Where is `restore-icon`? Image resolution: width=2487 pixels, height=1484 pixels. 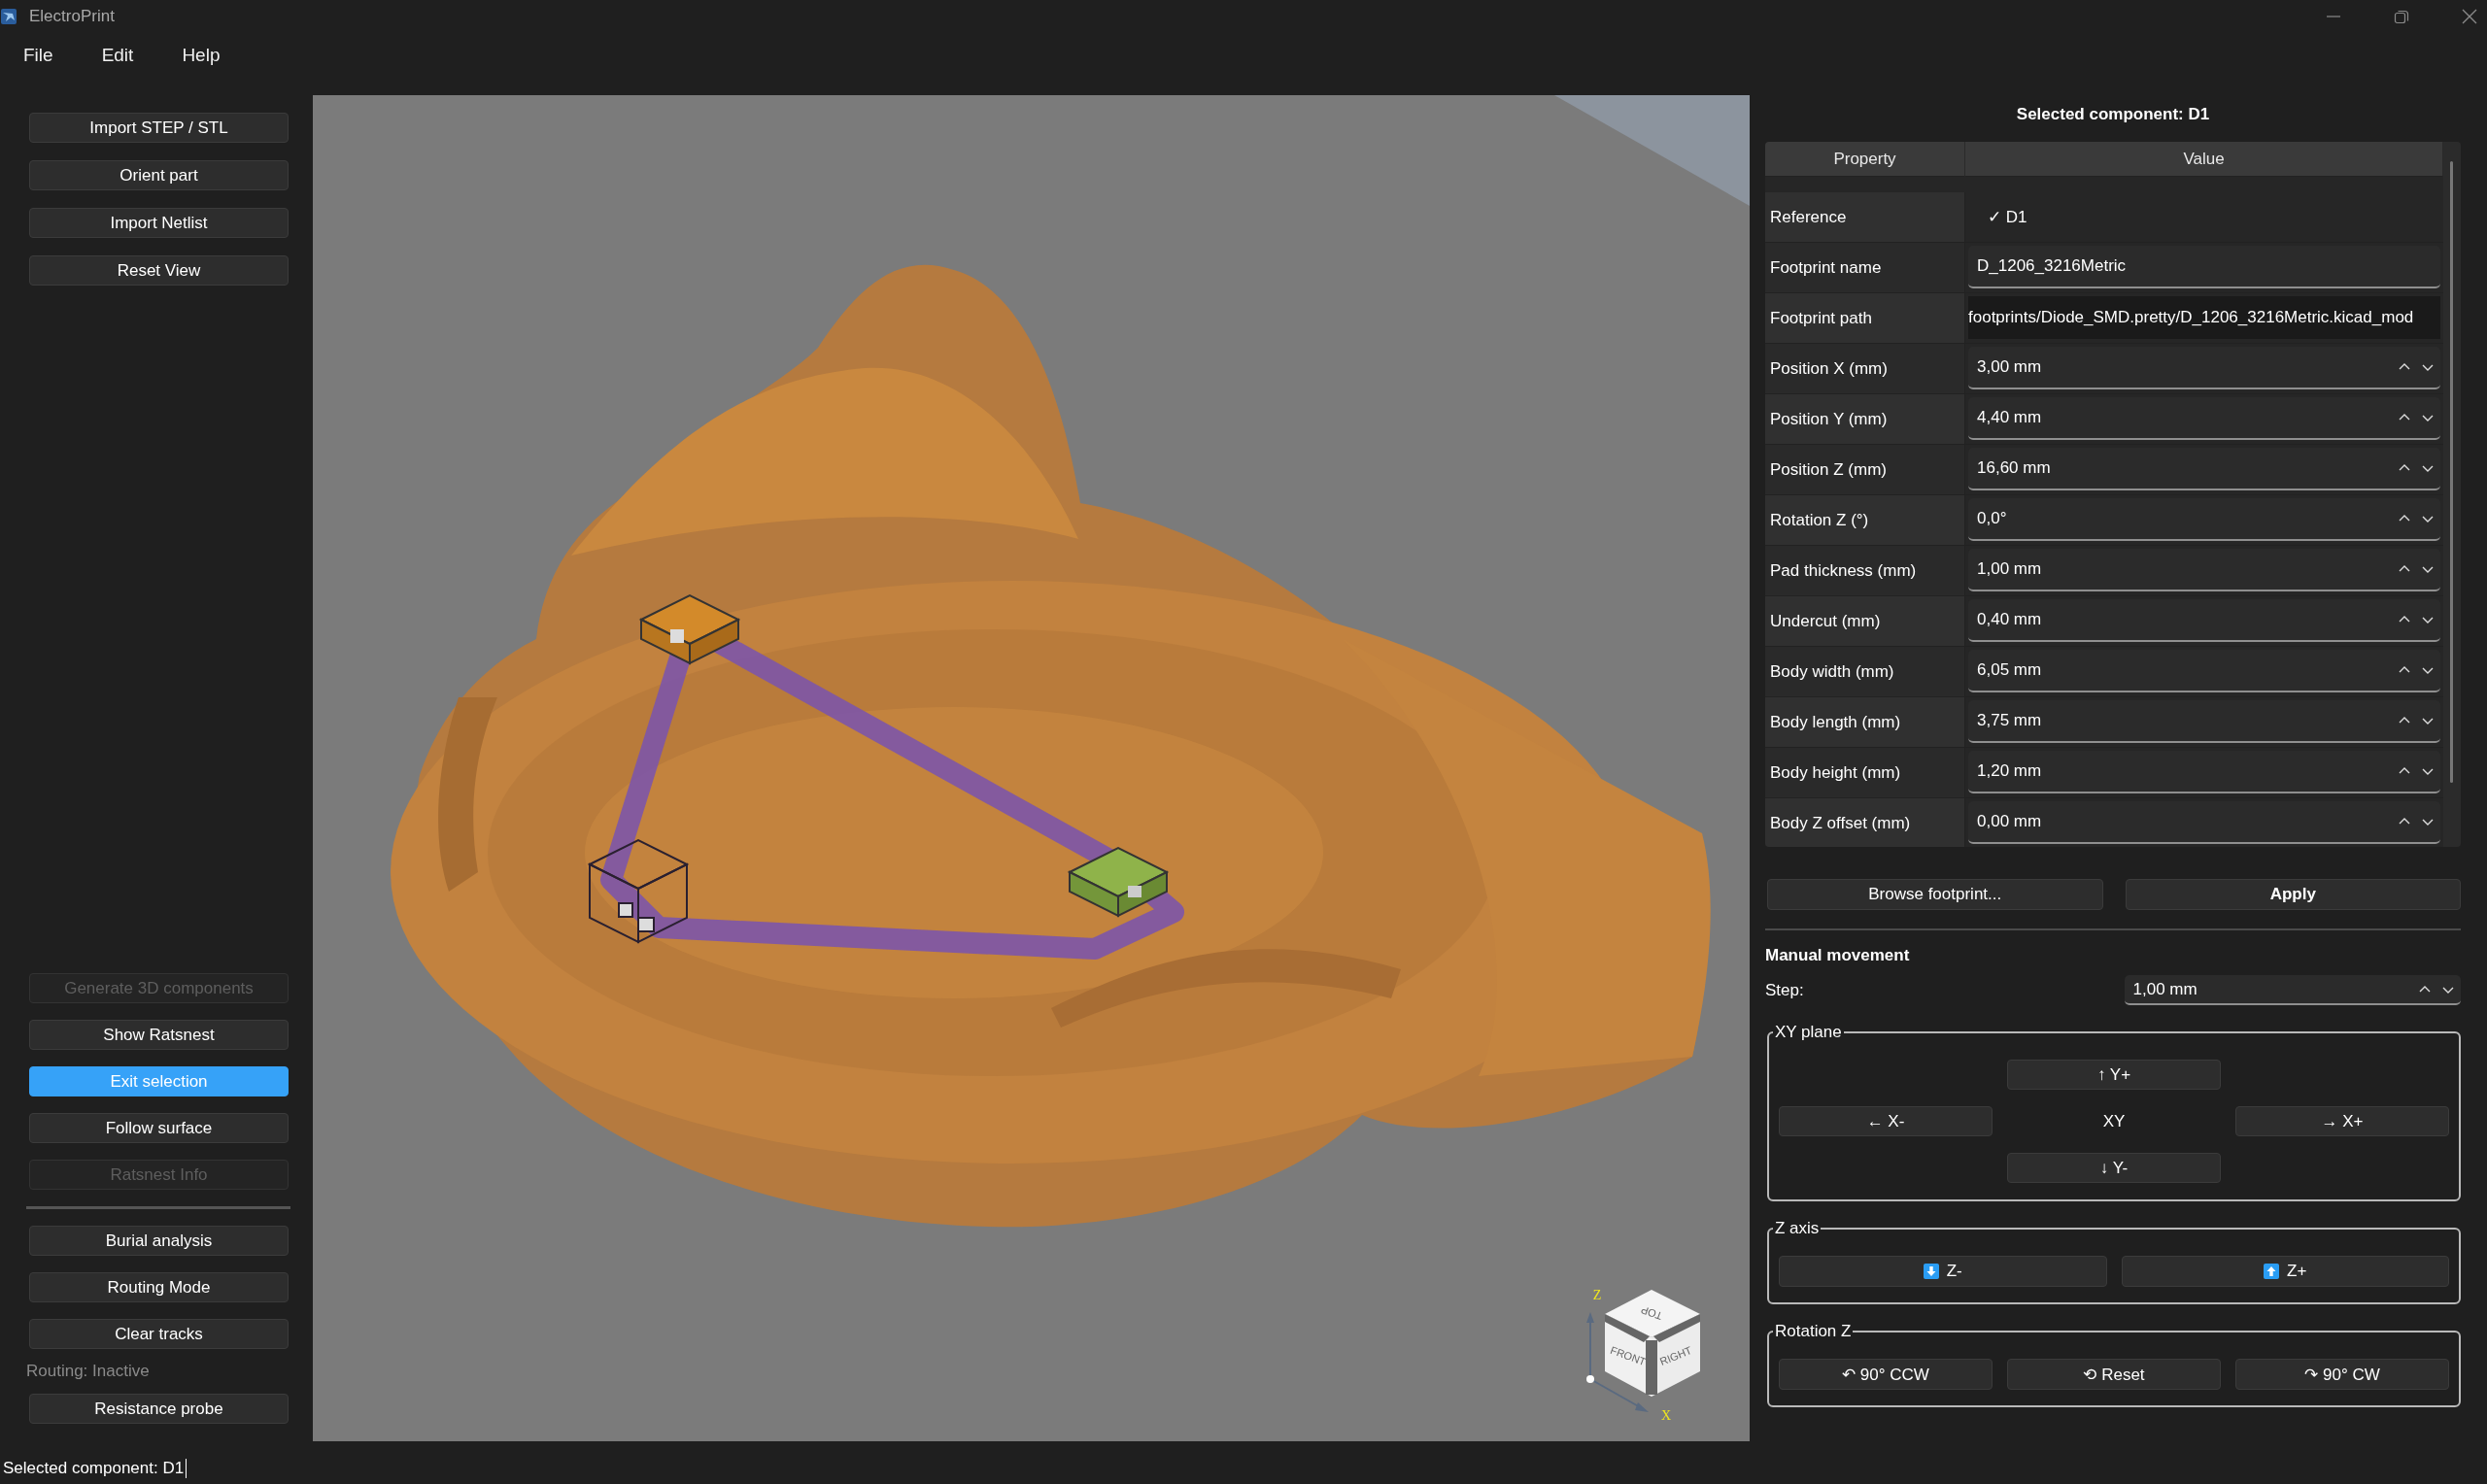 restore-icon is located at coordinates (2401, 16).